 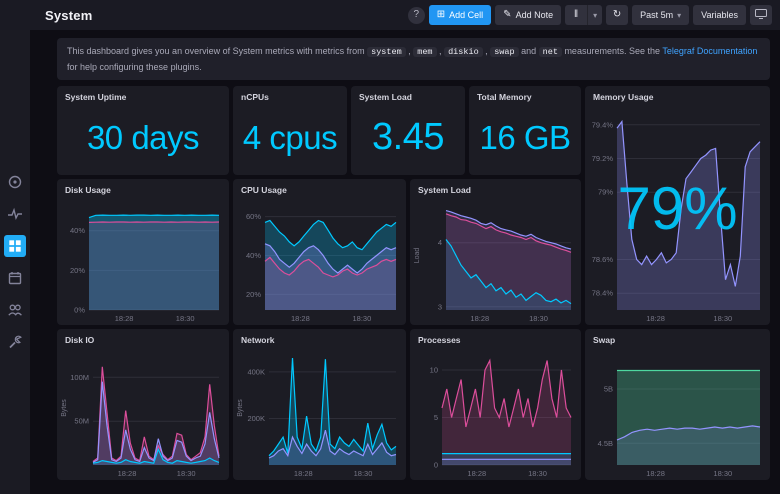 What do you see at coordinates (657, 15) in the screenshot?
I see `time-range-label: Past 5m` at bounding box center [657, 15].